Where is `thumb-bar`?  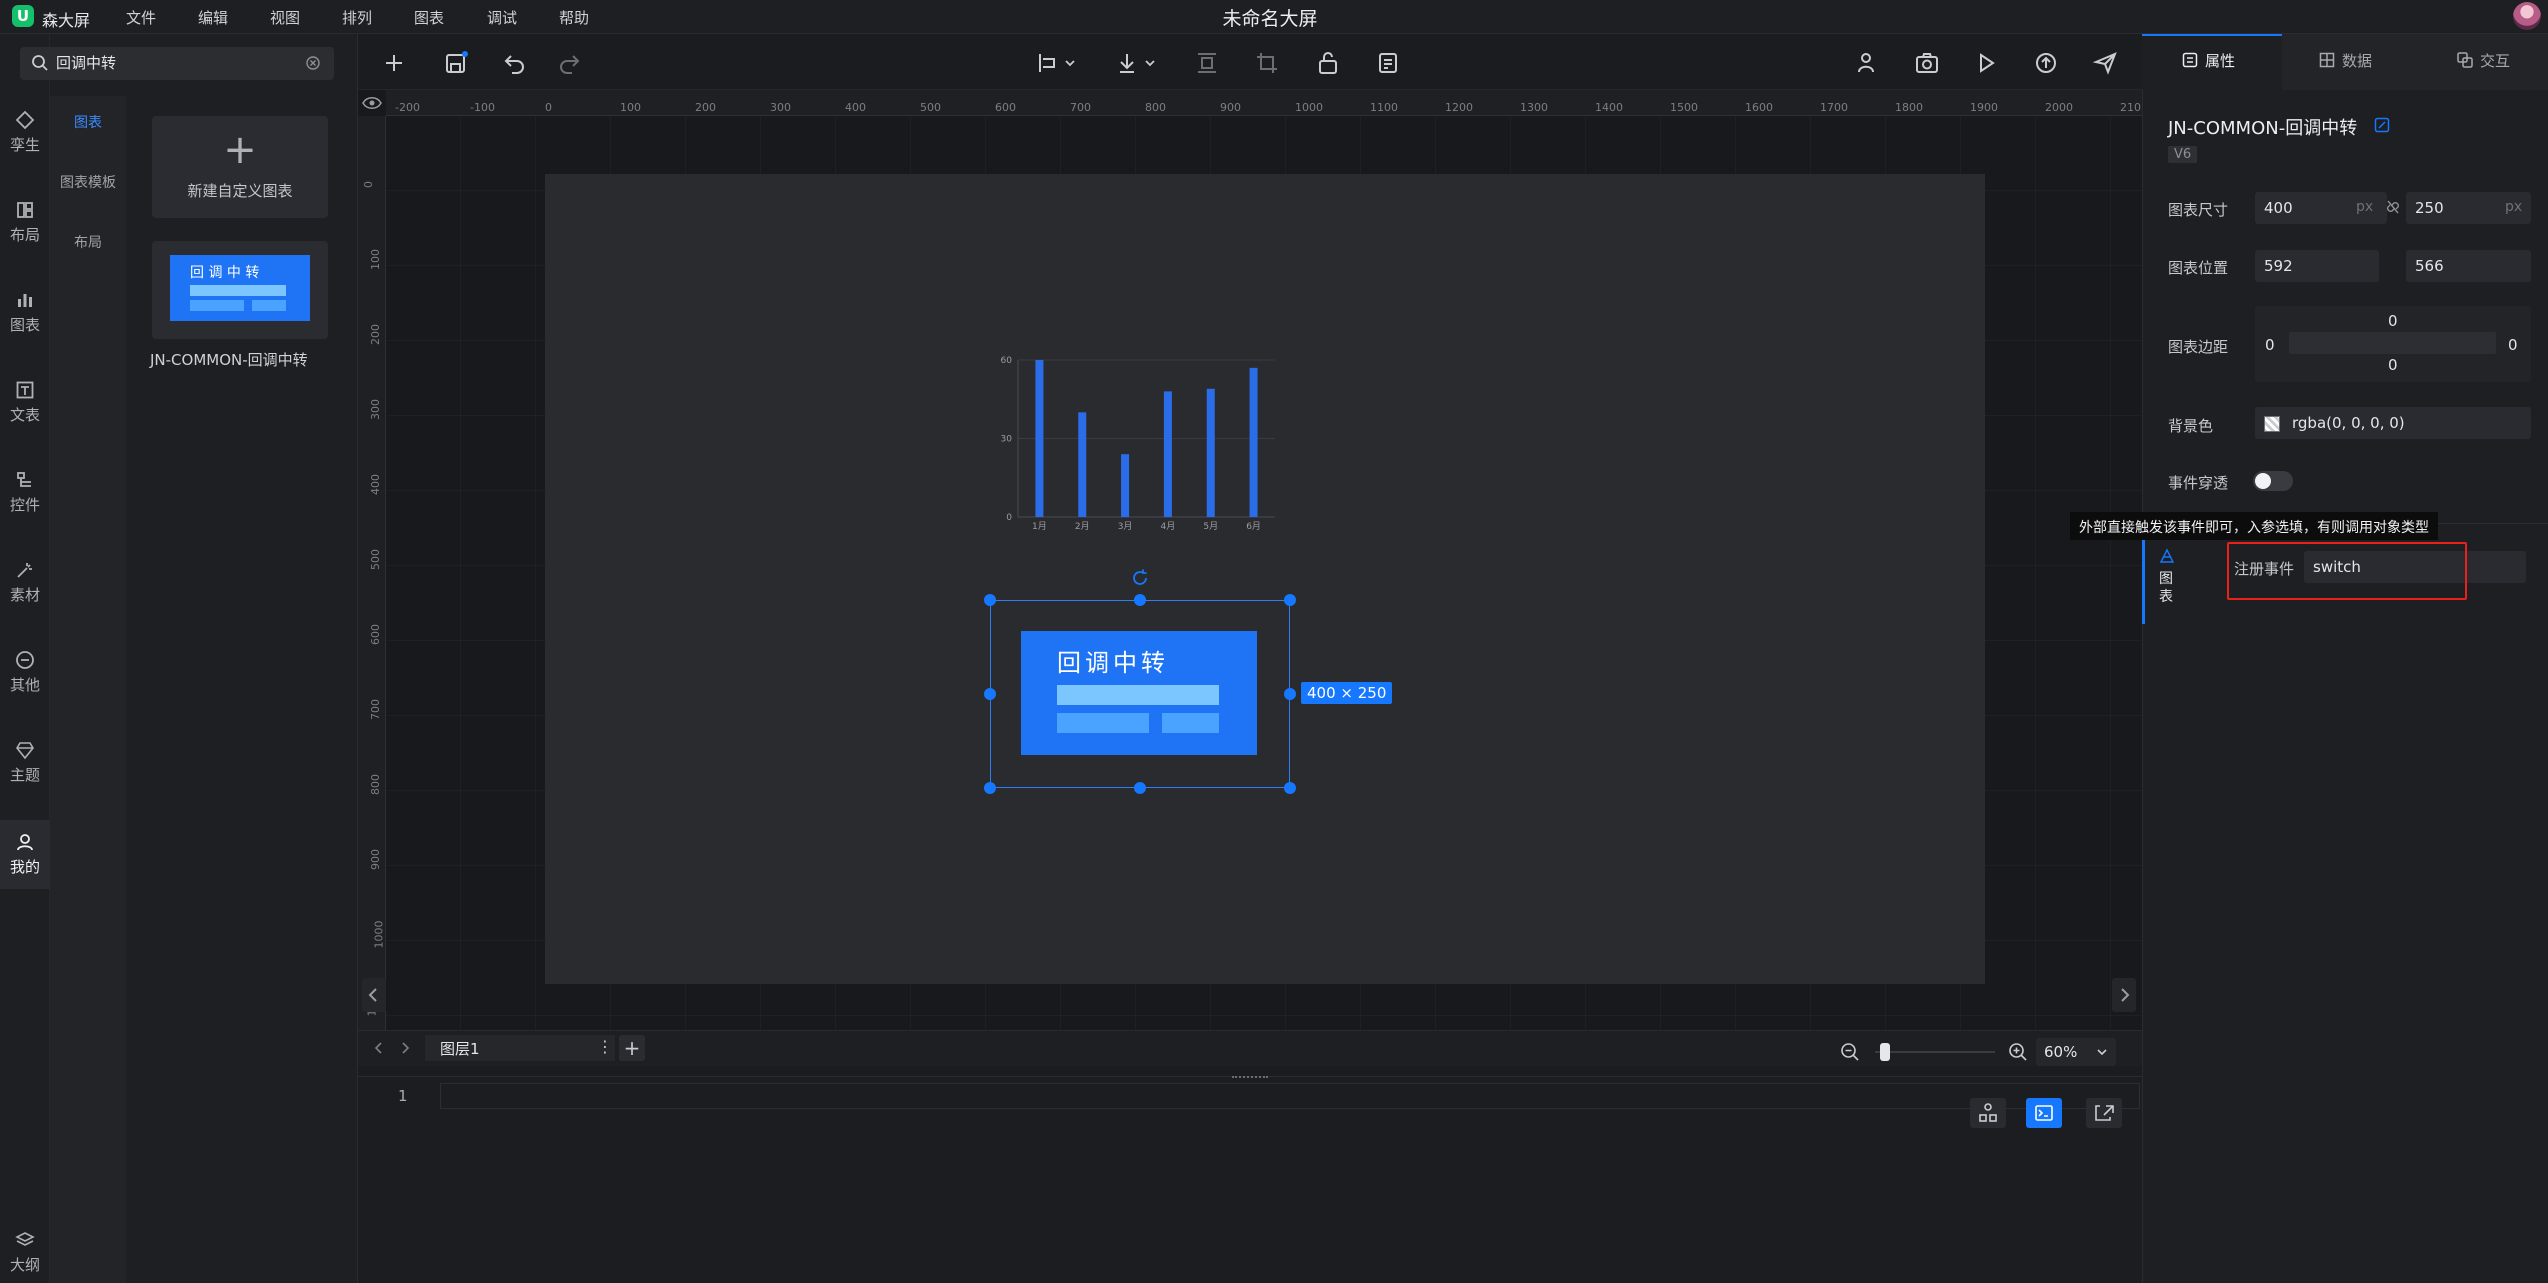 thumb-bar is located at coordinates (238, 290).